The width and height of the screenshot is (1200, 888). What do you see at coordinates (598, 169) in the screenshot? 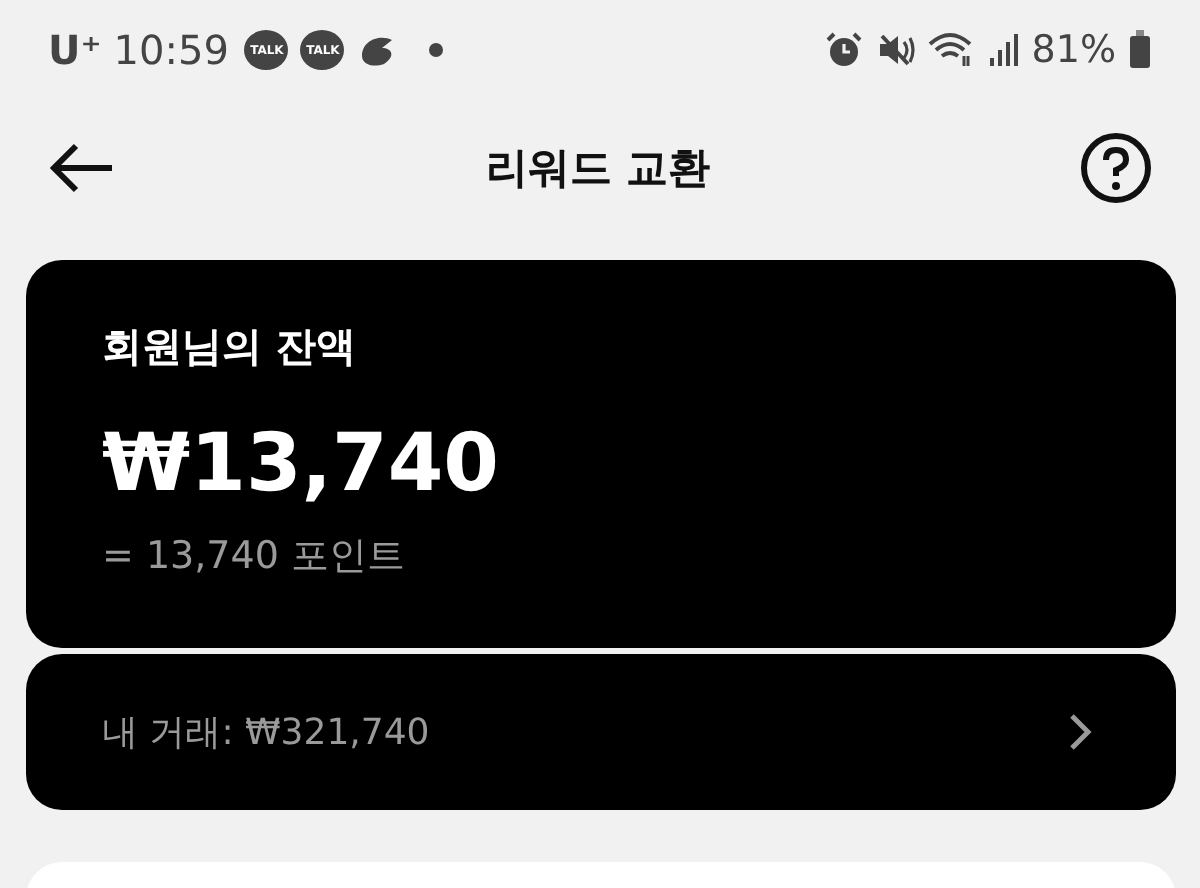
I see `page-title: 리워드 교환` at bounding box center [598, 169].